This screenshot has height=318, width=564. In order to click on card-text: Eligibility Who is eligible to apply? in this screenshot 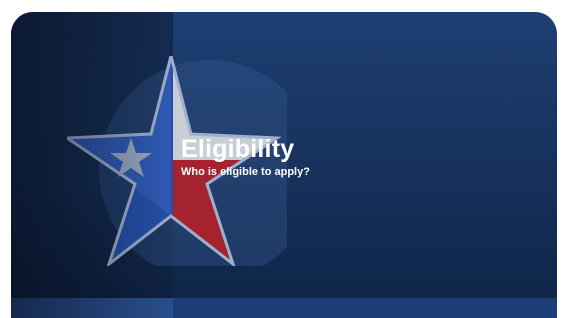, I will do `click(245, 157)`.